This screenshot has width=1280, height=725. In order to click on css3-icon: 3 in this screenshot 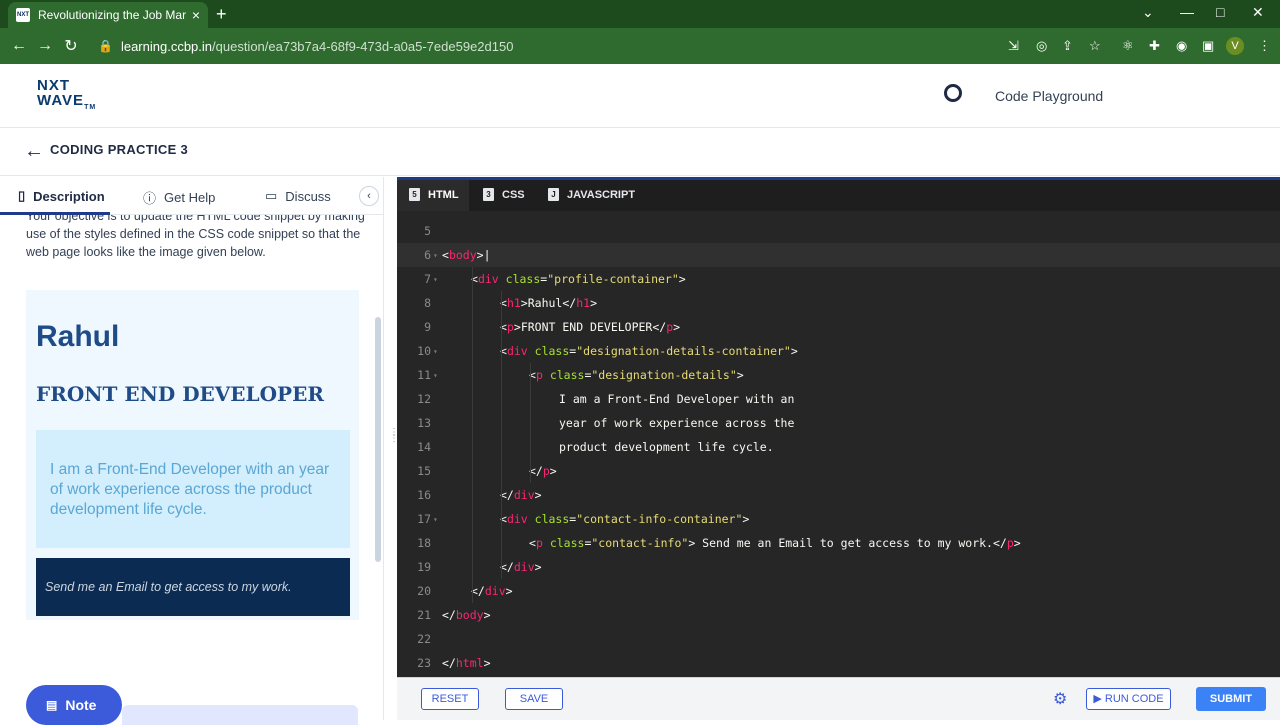, I will do `click(488, 194)`.